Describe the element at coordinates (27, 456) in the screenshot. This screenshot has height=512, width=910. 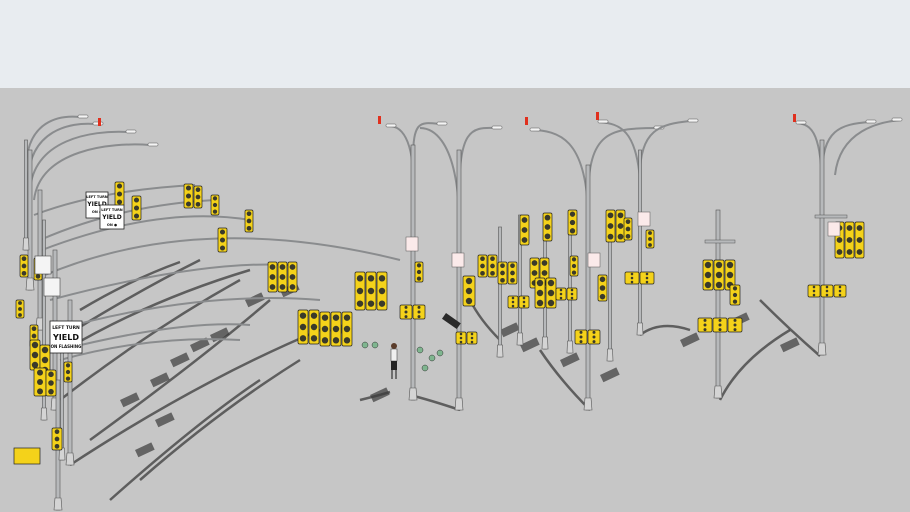
I see `fallen-signal` at that location.